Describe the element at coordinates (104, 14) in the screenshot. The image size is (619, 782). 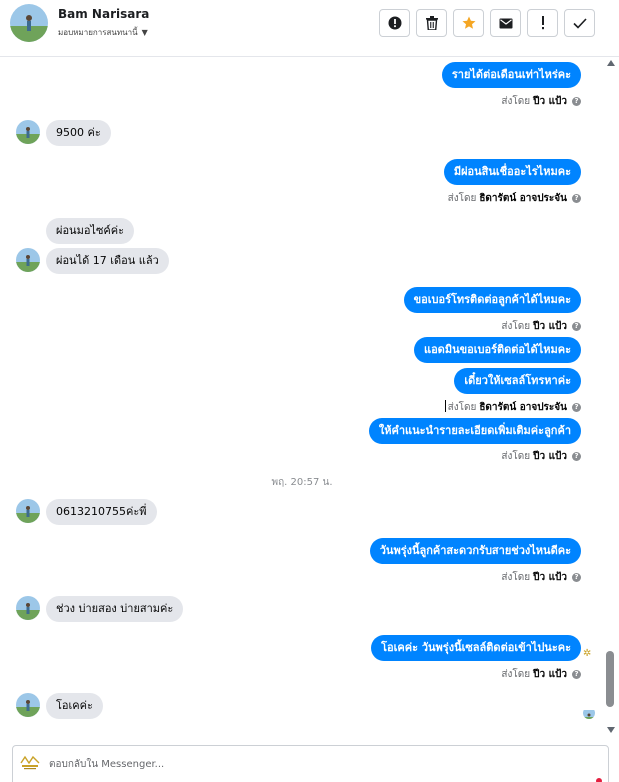
I see `contact-name: Bam Narisara` at that location.